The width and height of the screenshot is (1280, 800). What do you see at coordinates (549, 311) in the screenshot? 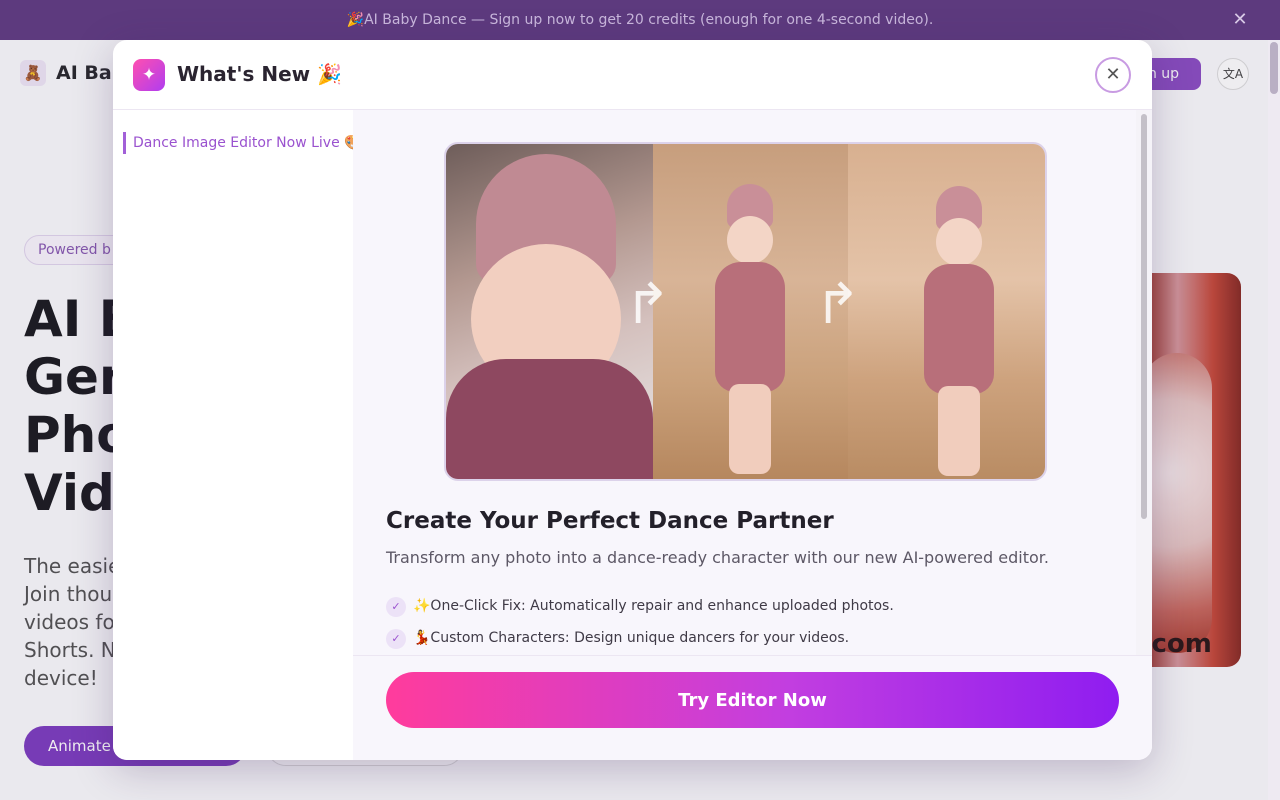
I see `original-photo-panel` at bounding box center [549, 311].